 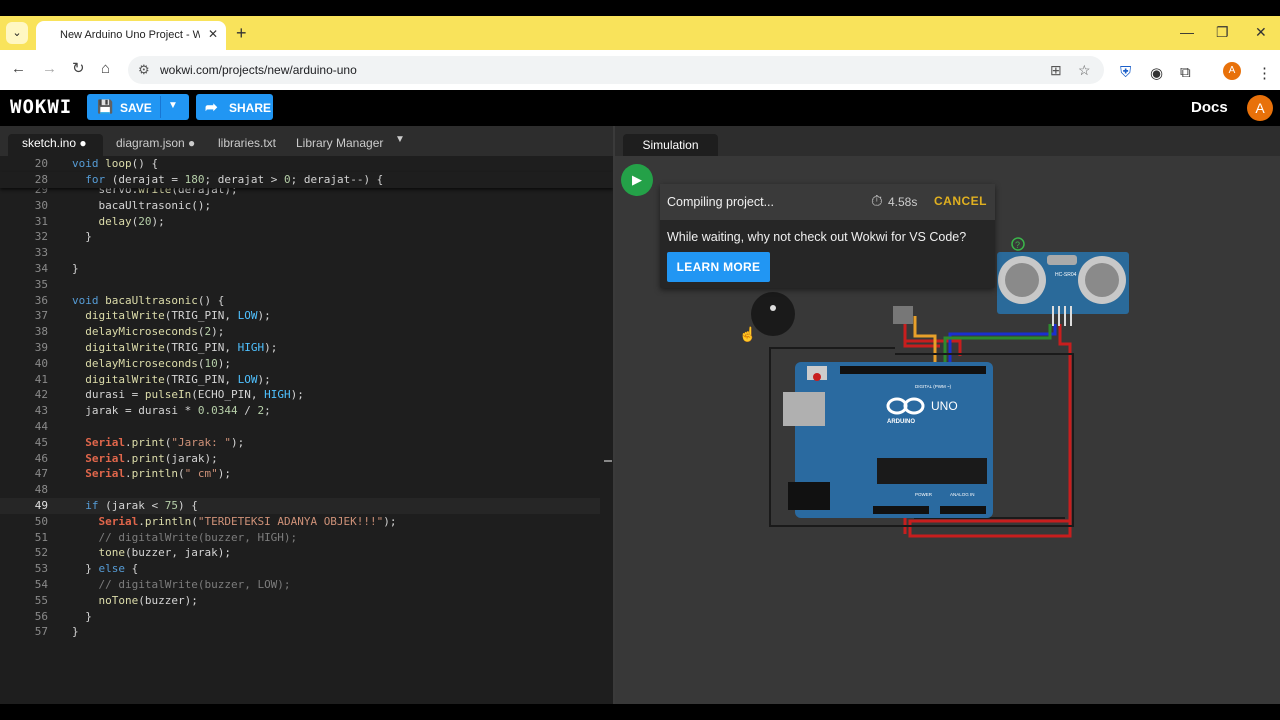 I want to click on tab-sketch-ino: sketch.ino ●, so click(x=54, y=143).